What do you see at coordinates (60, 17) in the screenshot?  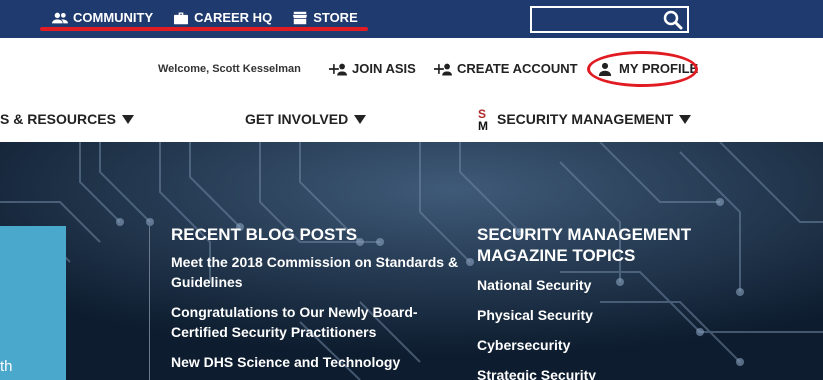 I see `people-icon` at bounding box center [60, 17].